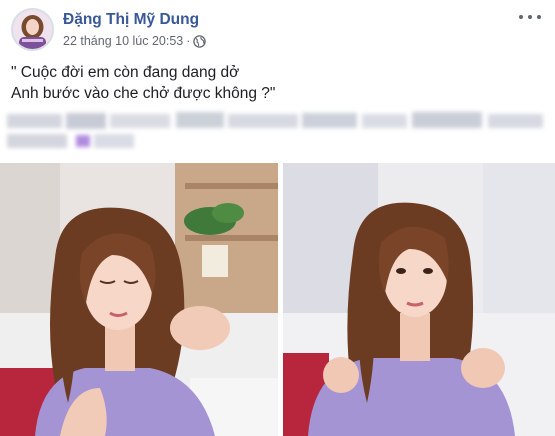  Describe the element at coordinates (143, 93) in the screenshot. I see `caption-line: Anh bước vào che chở được không ?"` at that location.